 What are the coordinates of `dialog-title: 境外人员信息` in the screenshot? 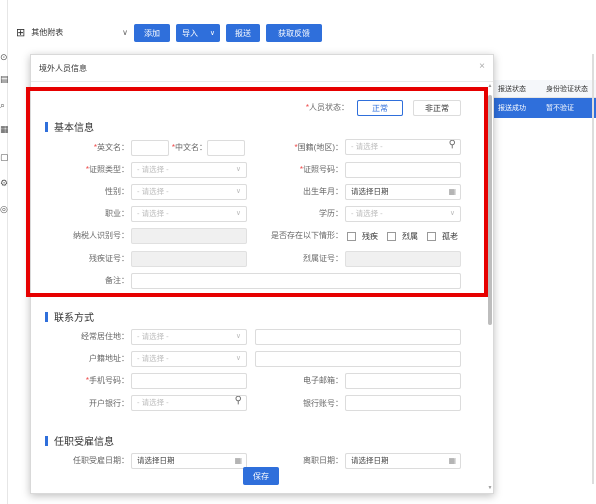 It's located at (63, 68).